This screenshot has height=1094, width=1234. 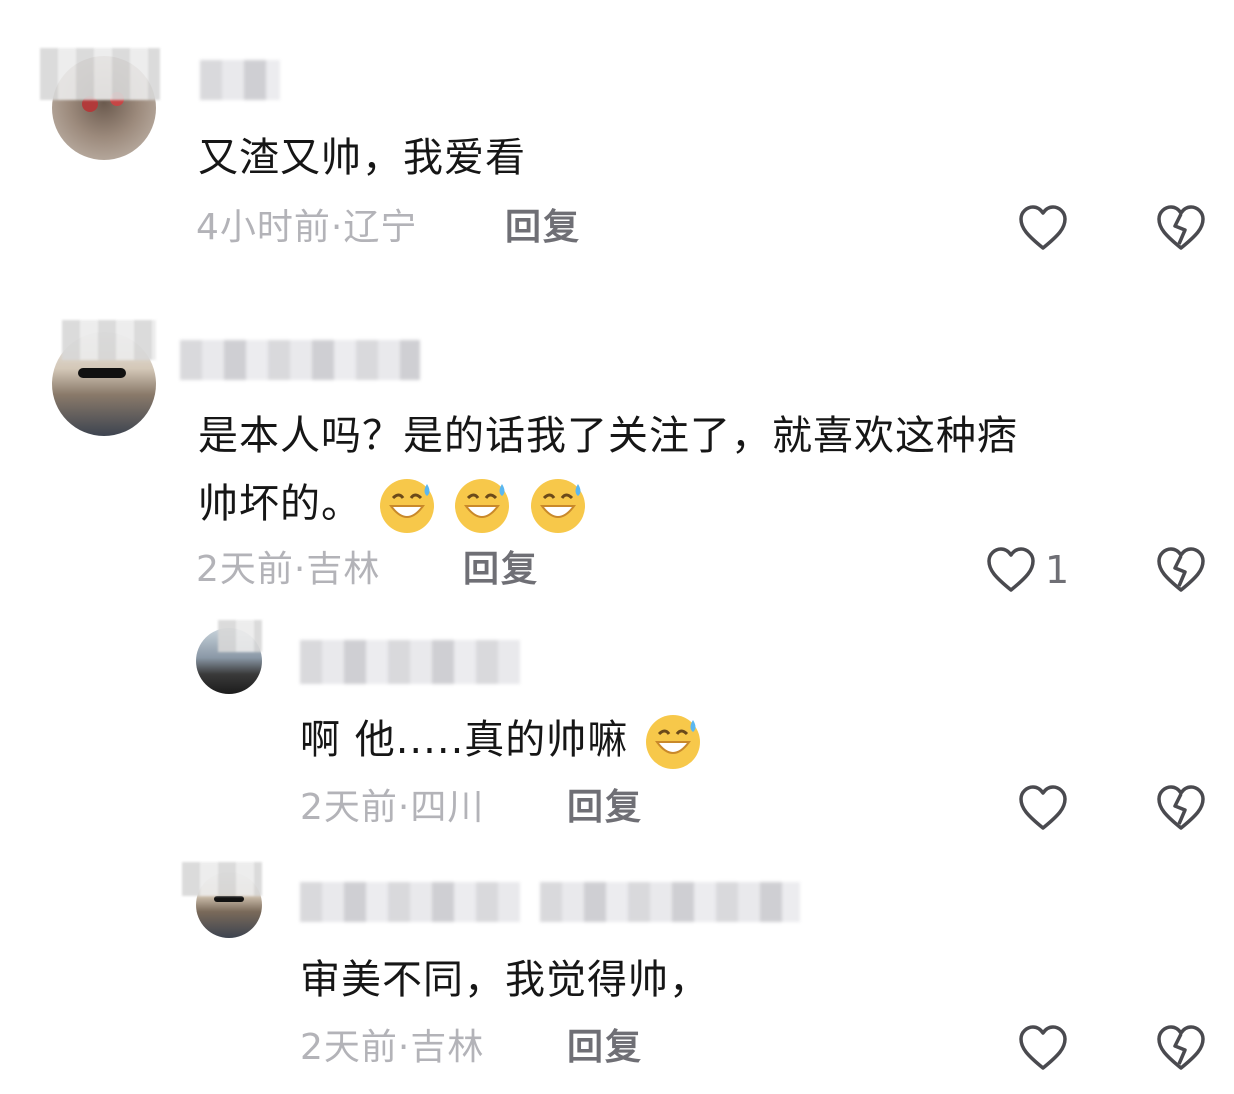 I want to click on comment-text: 又渣又帅，我爱看, so click(x=362, y=158).